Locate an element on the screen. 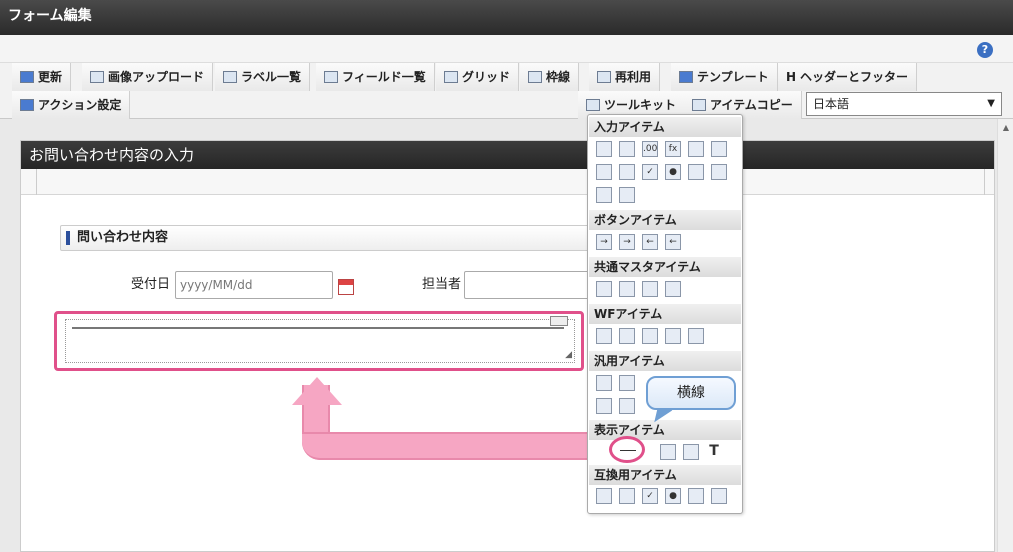  text-icon: T is located at coordinates (714, 452).